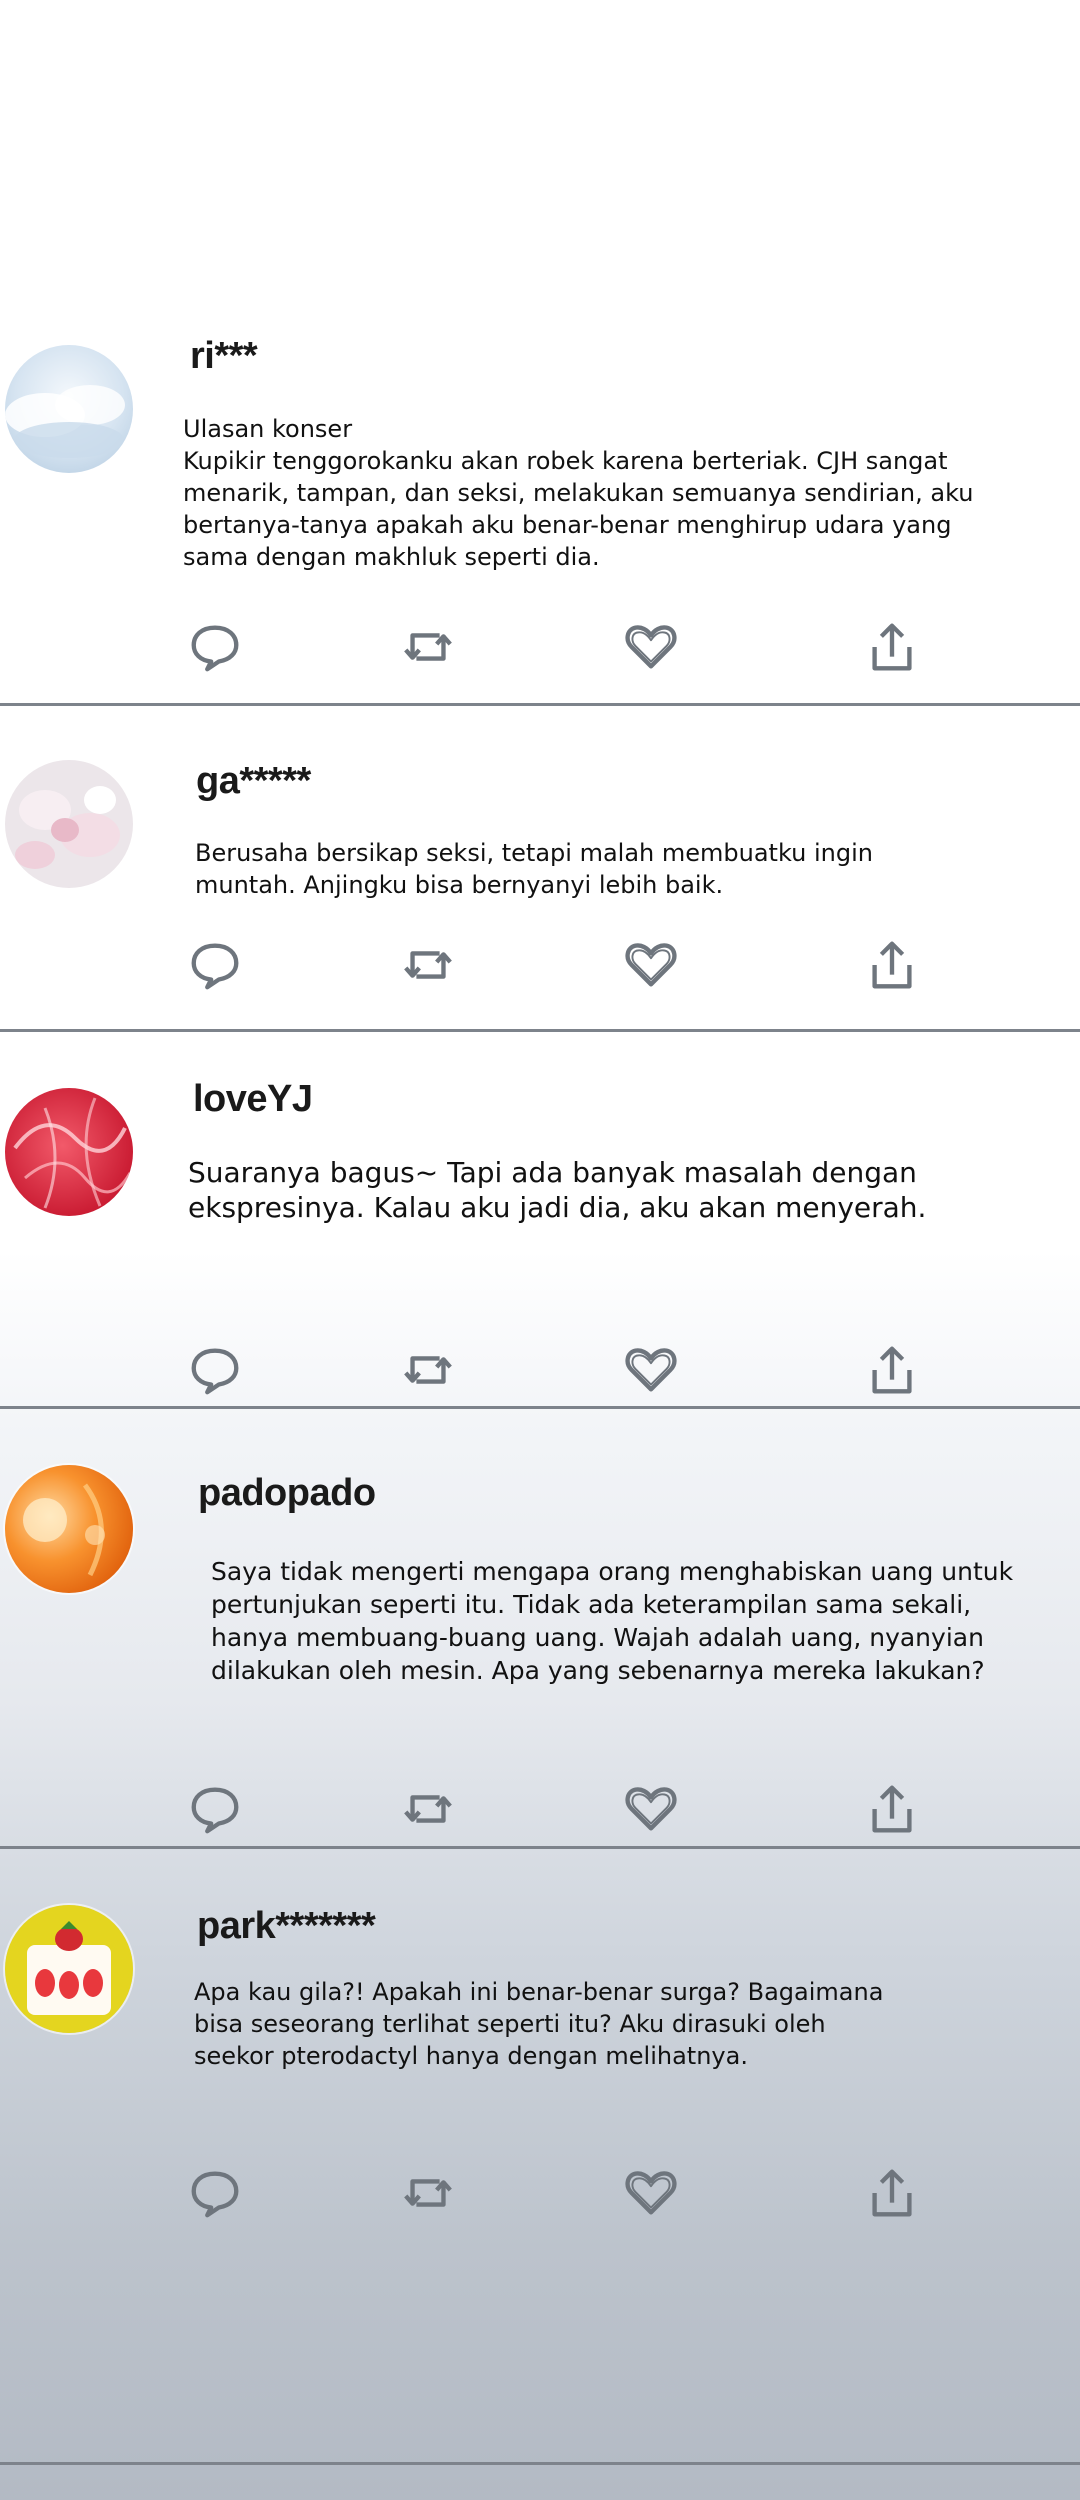 The width and height of the screenshot is (1080, 2500). I want to click on username: padopado, so click(287, 1493).